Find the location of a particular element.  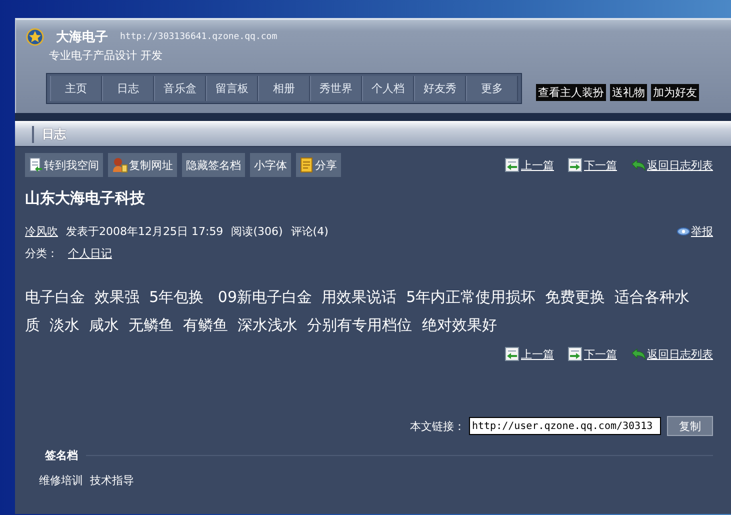

header-link: 送礼物 is located at coordinates (628, 92).